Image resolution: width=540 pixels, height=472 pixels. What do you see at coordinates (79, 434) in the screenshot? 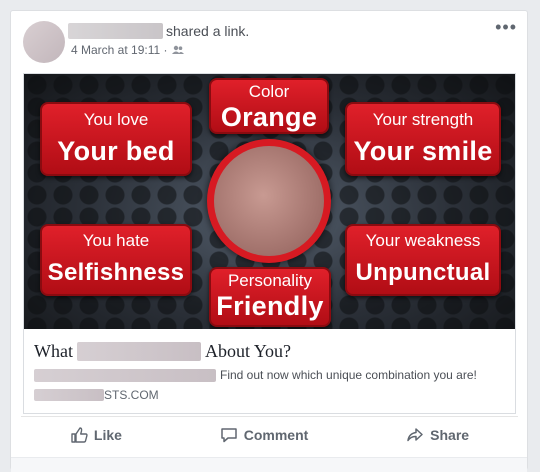
I see `thumbs-up-icon` at bounding box center [79, 434].